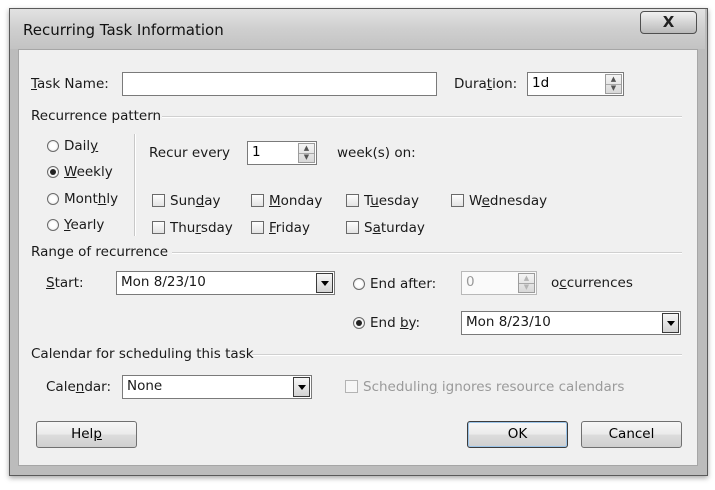 The height and width of the screenshot is (490, 715). Describe the element at coordinates (484, 387) in the screenshot. I see `ignore-resource-calendars-checkbox: Scheduling ignores resource calendars` at that location.